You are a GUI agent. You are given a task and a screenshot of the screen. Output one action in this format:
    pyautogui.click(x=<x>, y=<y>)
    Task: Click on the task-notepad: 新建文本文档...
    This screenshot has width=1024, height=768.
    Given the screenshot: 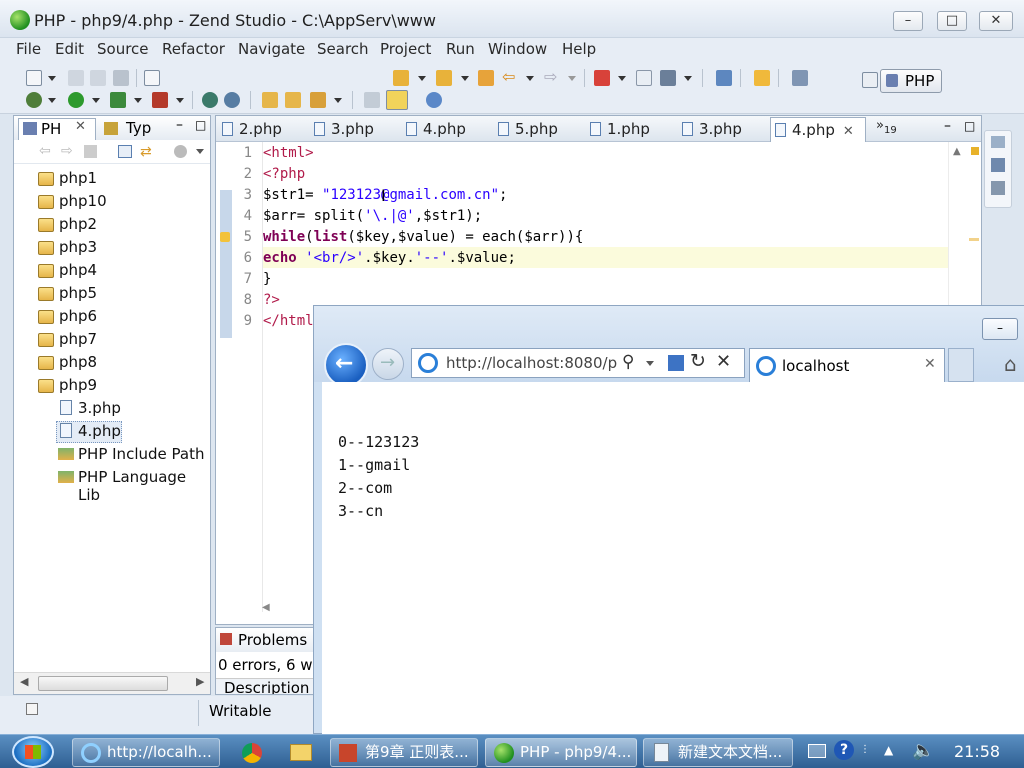 What is the action you would take?
    pyautogui.click(x=718, y=752)
    